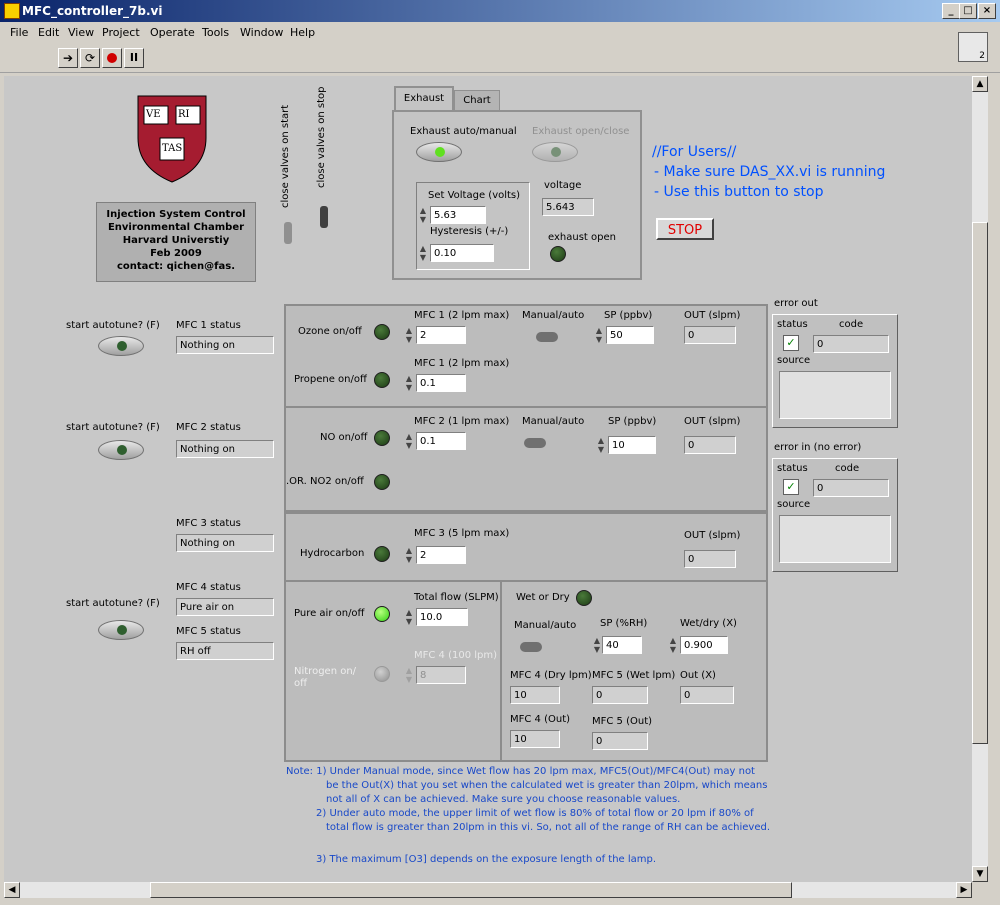  What do you see at coordinates (531, 647) in the screenshot?
I see `wet-mode-switch` at bounding box center [531, 647].